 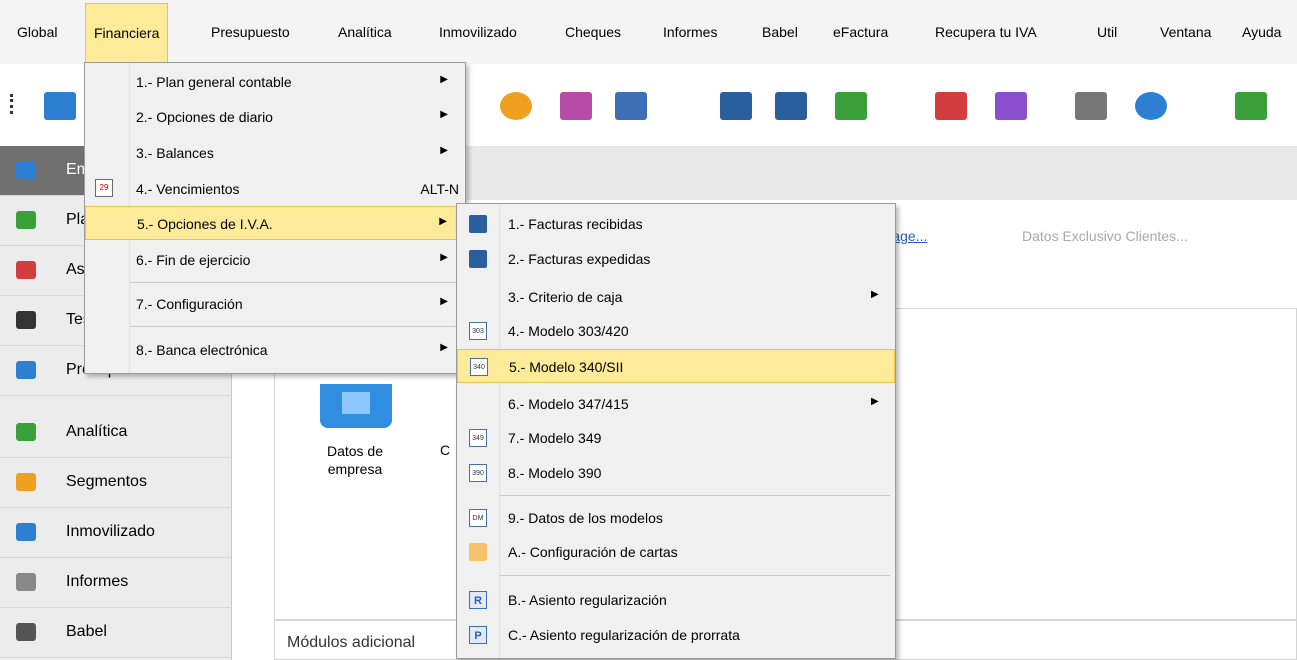 What do you see at coordinates (579, 259) in the screenshot?
I see `menu-item-label: 2.- Facturas expedidas` at bounding box center [579, 259].